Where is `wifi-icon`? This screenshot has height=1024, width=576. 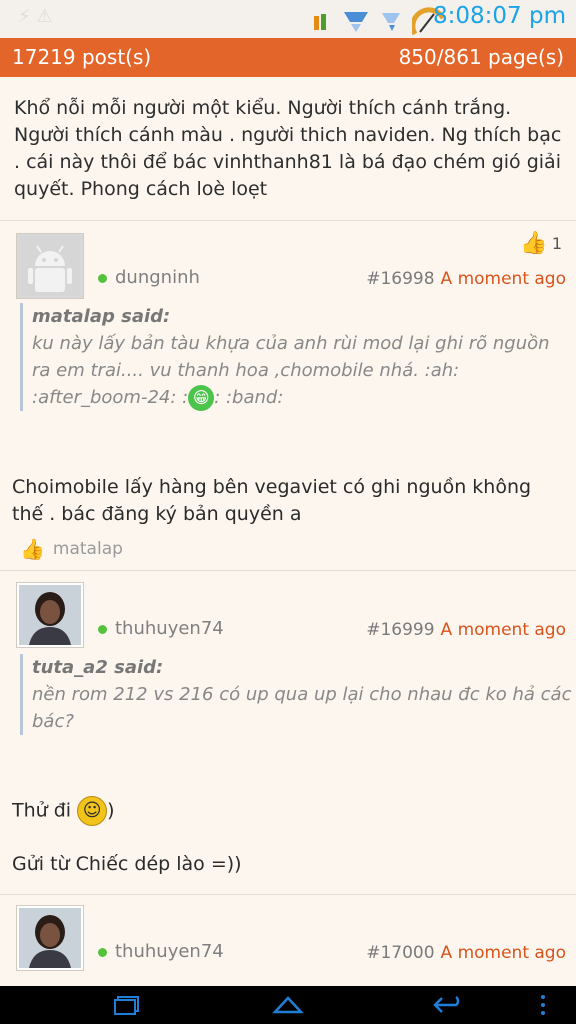 wifi-icon is located at coordinates (356, 22).